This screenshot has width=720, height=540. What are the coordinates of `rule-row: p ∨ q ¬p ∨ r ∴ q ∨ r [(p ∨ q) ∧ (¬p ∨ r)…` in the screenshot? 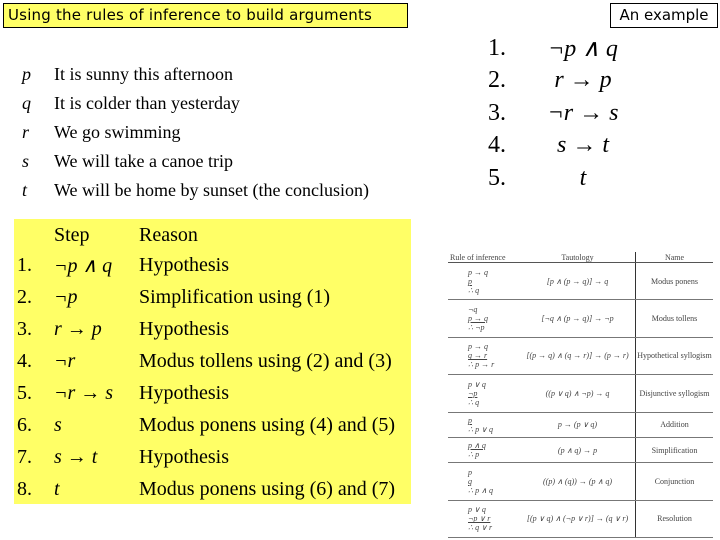 It's located at (580, 519).